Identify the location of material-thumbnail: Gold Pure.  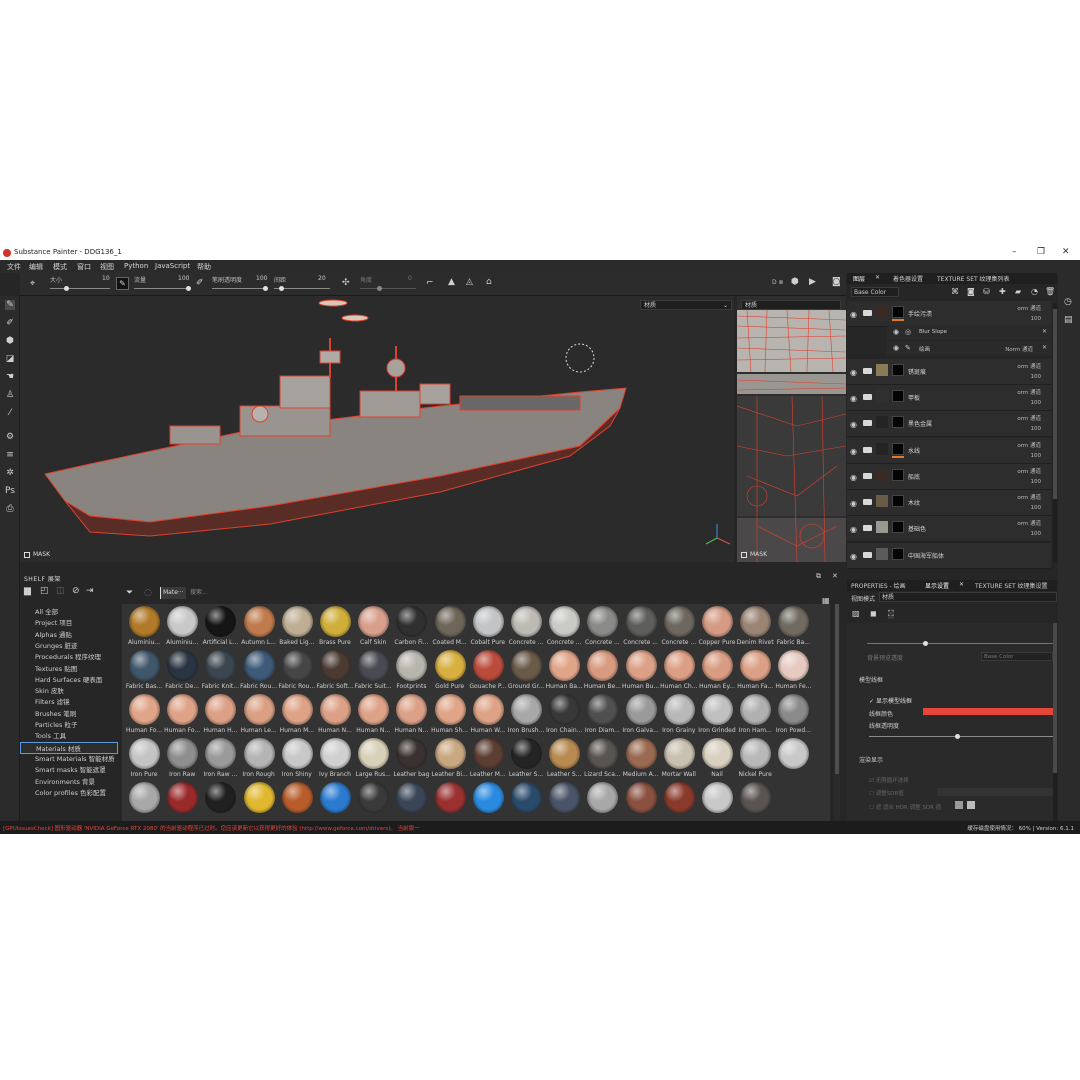
(450, 672).